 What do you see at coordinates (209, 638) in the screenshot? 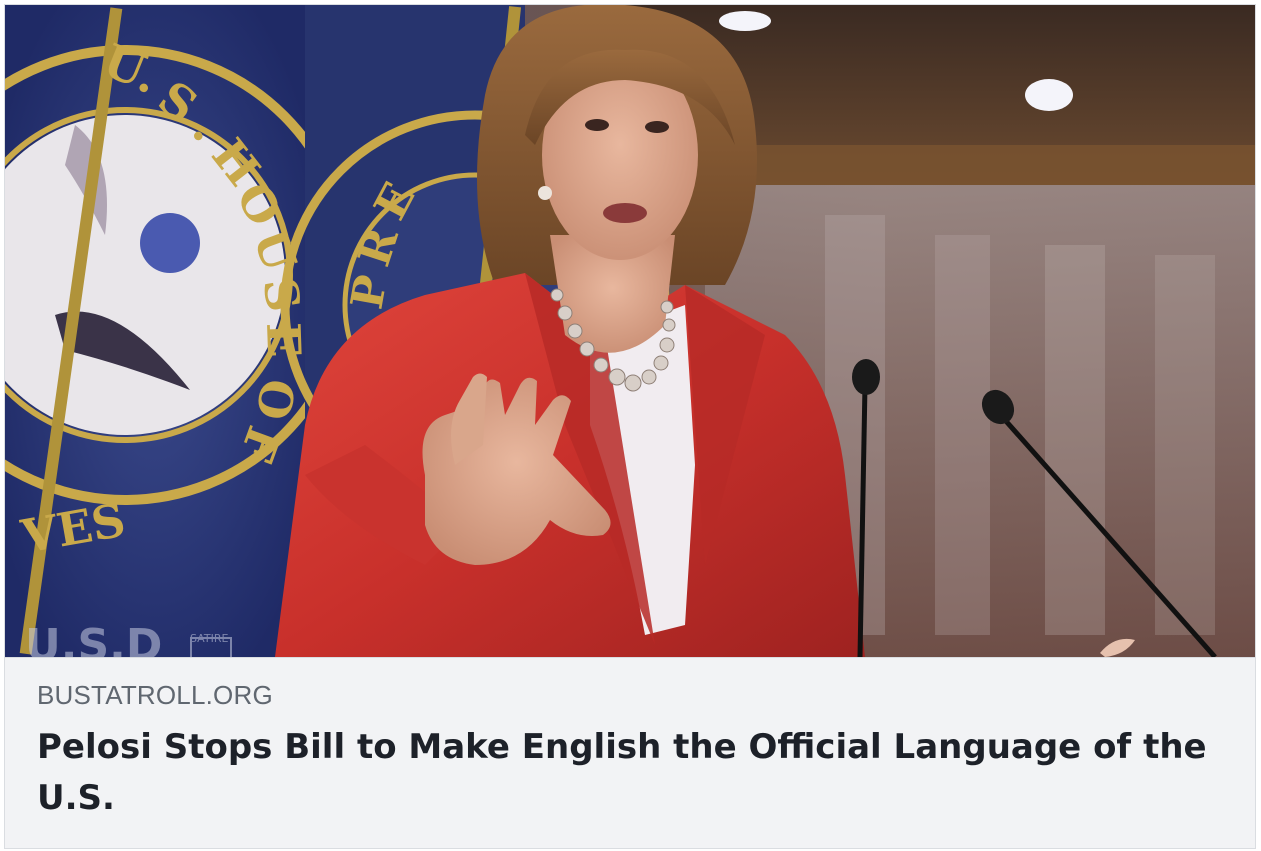
I see `svg-text: SATIRE` at bounding box center [209, 638].